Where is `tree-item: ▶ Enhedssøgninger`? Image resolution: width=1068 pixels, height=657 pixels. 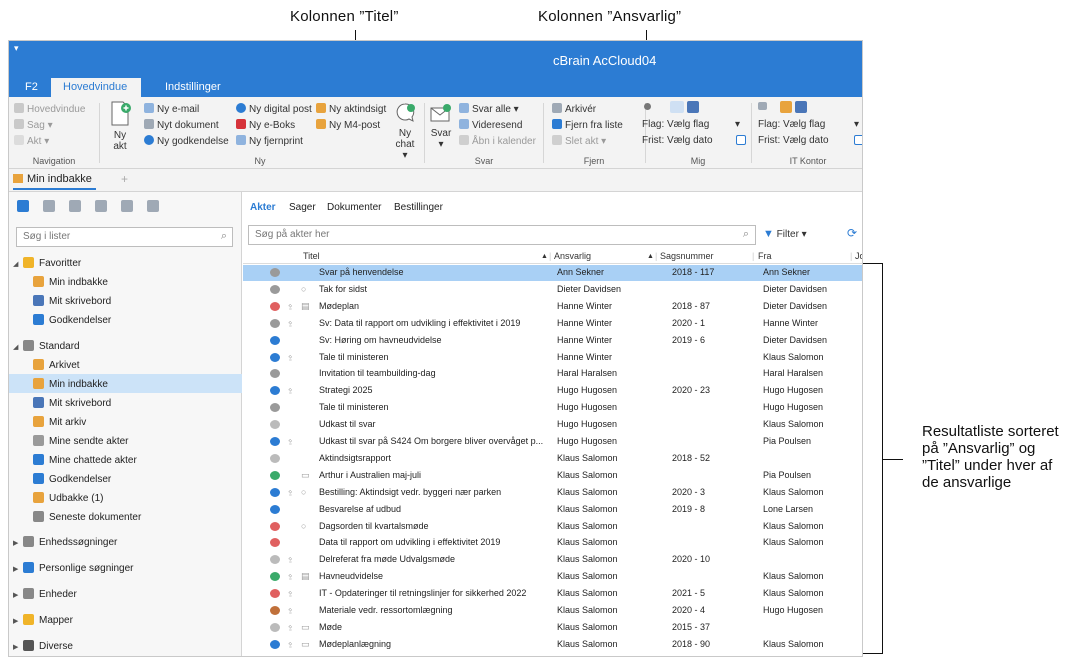
tree-item: ▶ Enhedssøgninger is located at coordinates (125, 541).